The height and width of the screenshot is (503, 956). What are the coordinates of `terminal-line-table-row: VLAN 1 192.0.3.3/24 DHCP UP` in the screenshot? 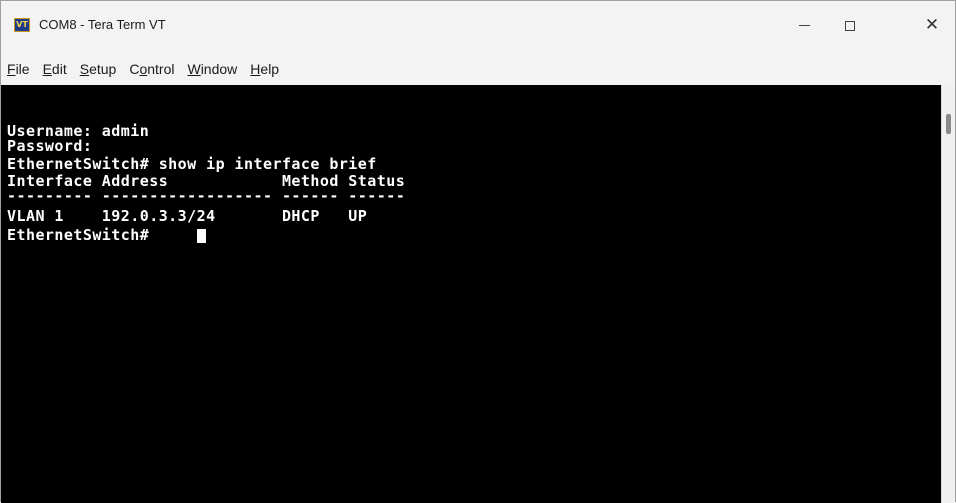 It's located at (187, 216).